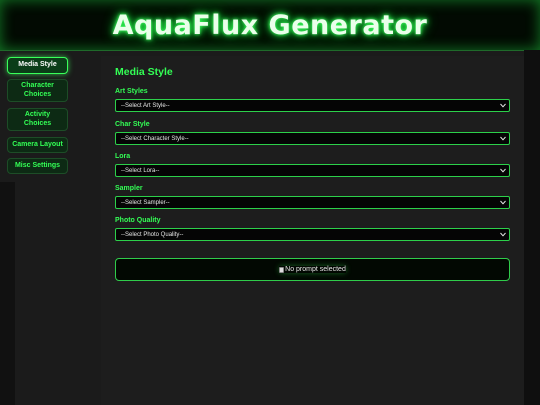 This screenshot has width=540, height=405. I want to click on sidebar-item-label: Misc Settings, so click(37, 165).